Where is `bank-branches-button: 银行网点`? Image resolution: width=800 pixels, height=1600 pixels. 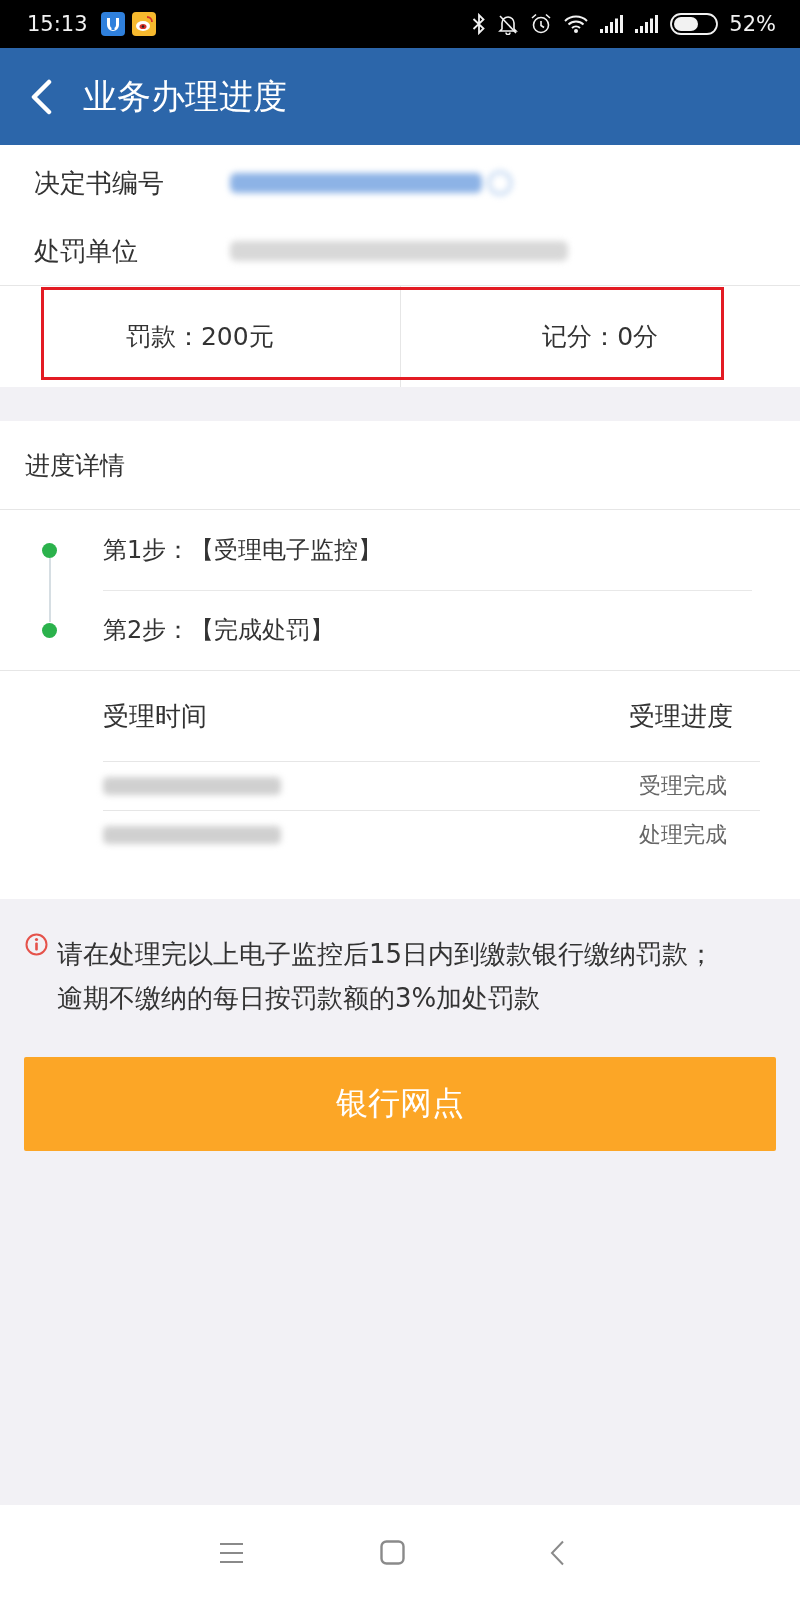 bank-branches-button: 银行网点 is located at coordinates (400, 1104).